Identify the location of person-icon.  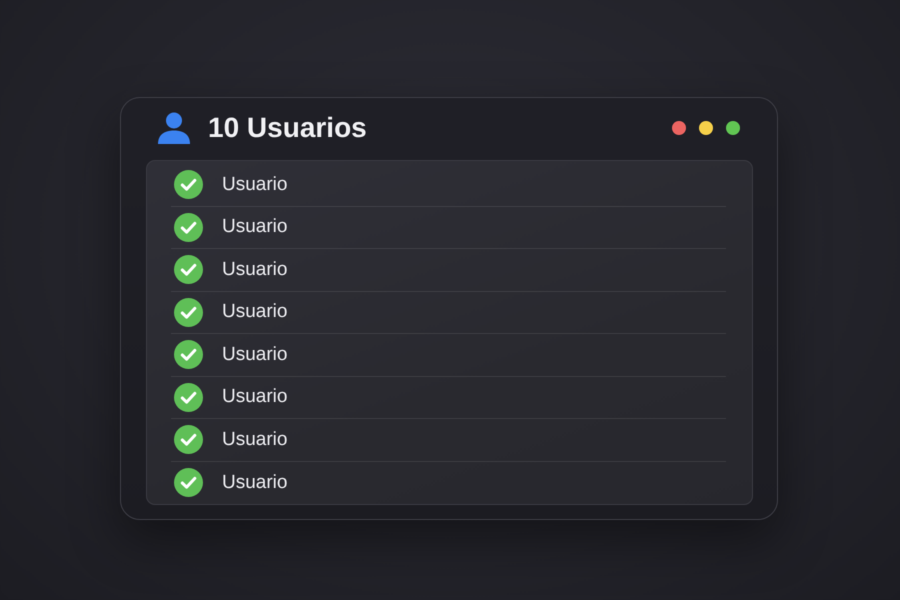
(174, 128).